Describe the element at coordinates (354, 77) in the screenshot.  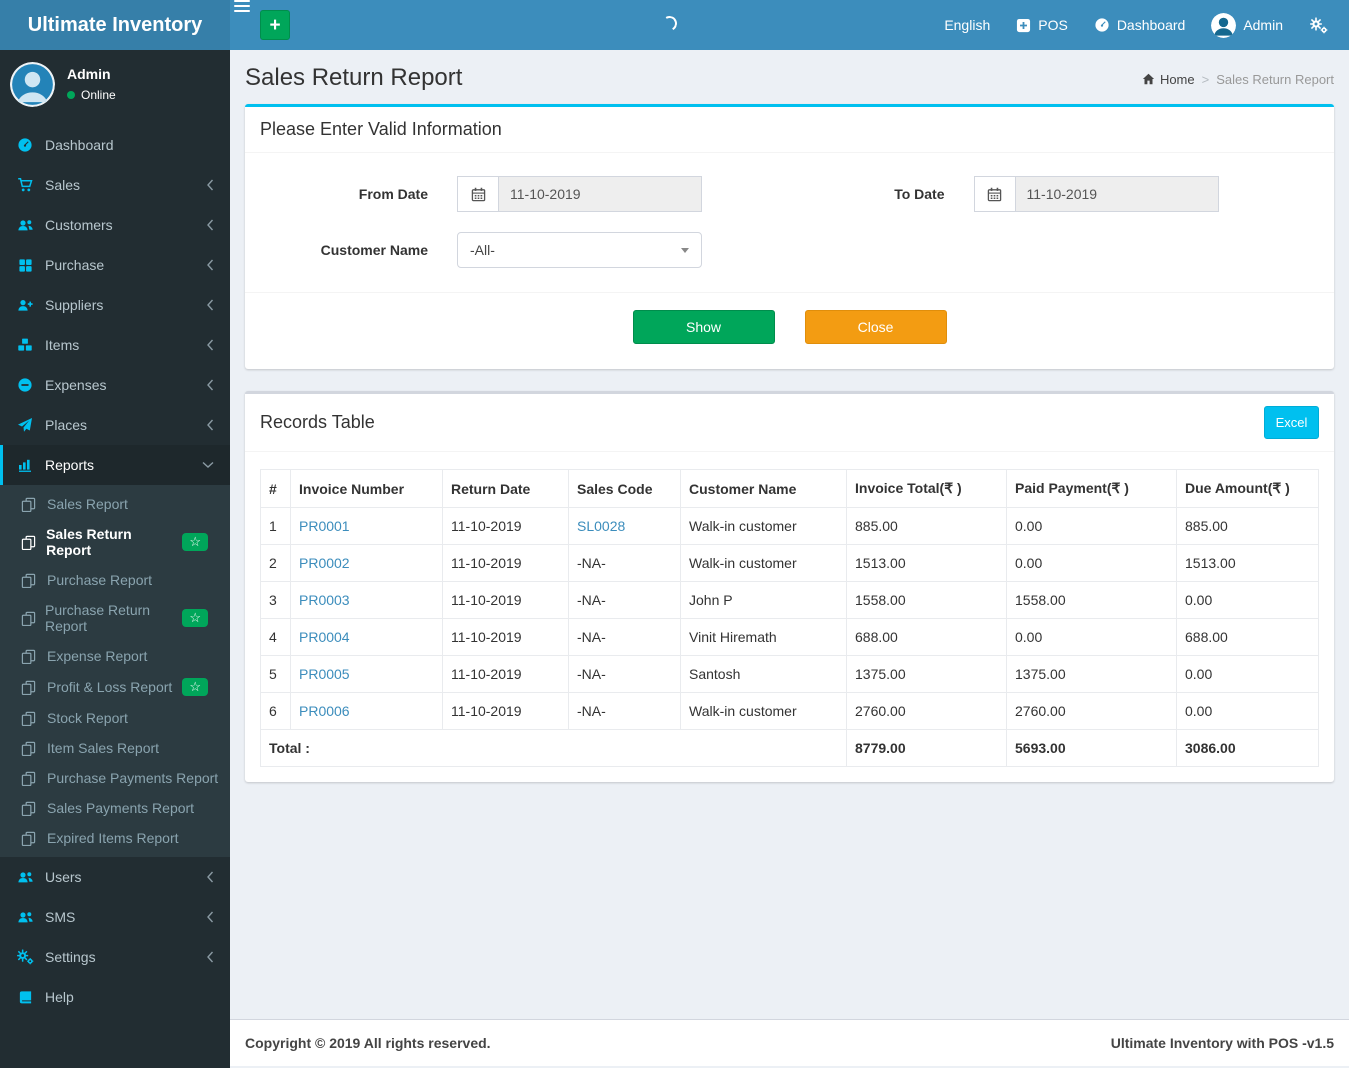
I see `page-title: Sales Return Report` at that location.